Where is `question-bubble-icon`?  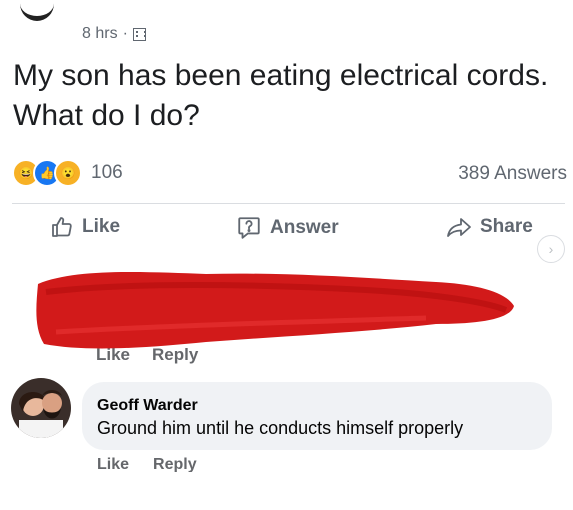
question-bubble-icon is located at coordinates (249, 228).